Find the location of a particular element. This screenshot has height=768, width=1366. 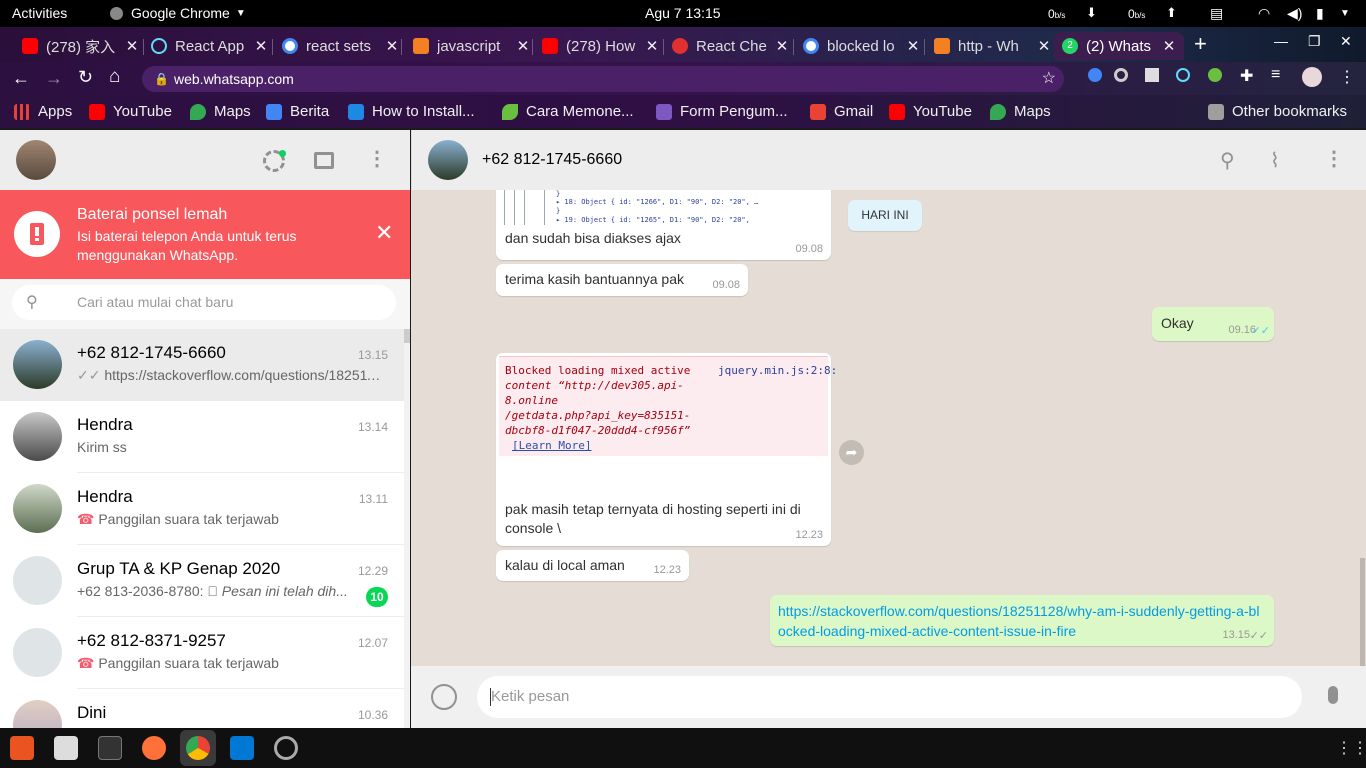

extension-a-icon is located at coordinates (1095, 75).